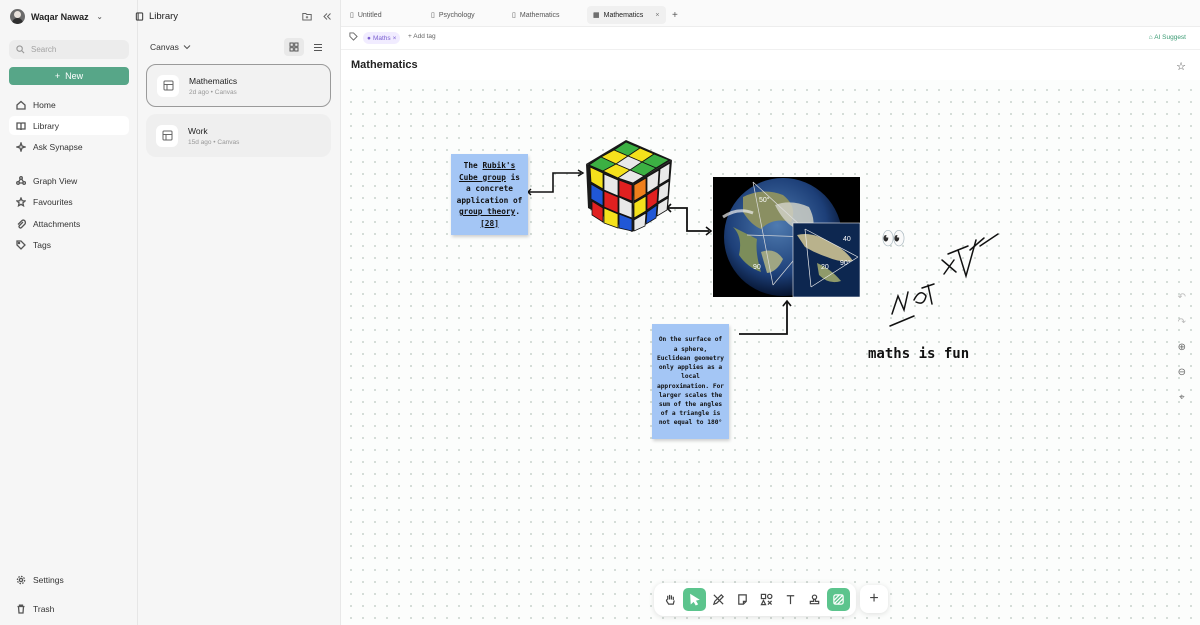 The width and height of the screenshot is (1200, 625). What do you see at coordinates (369, 15) in the screenshot?
I see `tab-label: Untitled` at bounding box center [369, 15].